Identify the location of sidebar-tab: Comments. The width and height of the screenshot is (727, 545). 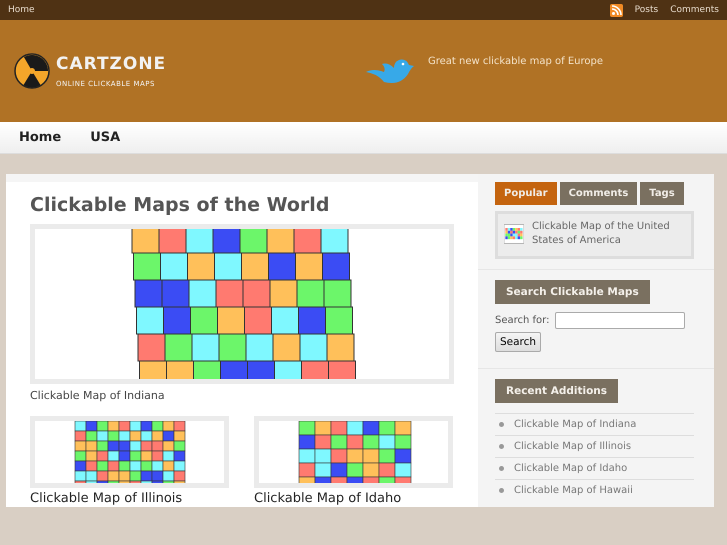
(599, 193).